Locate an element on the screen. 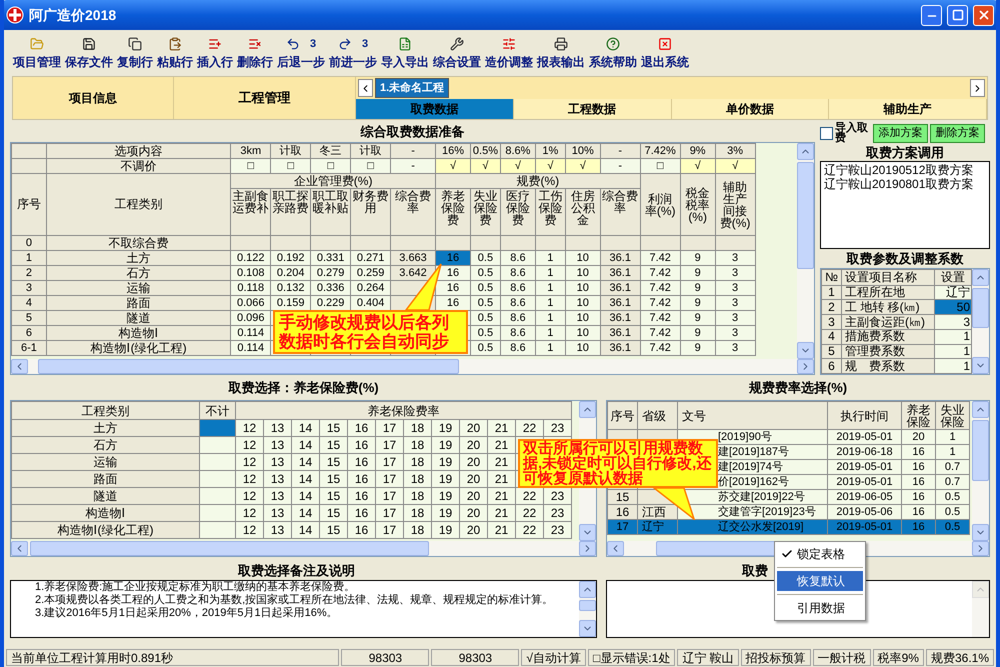 The height and width of the screenshot is (667, 1000). window-title: 阿广造价2018 is located at coordinates (73, 15).